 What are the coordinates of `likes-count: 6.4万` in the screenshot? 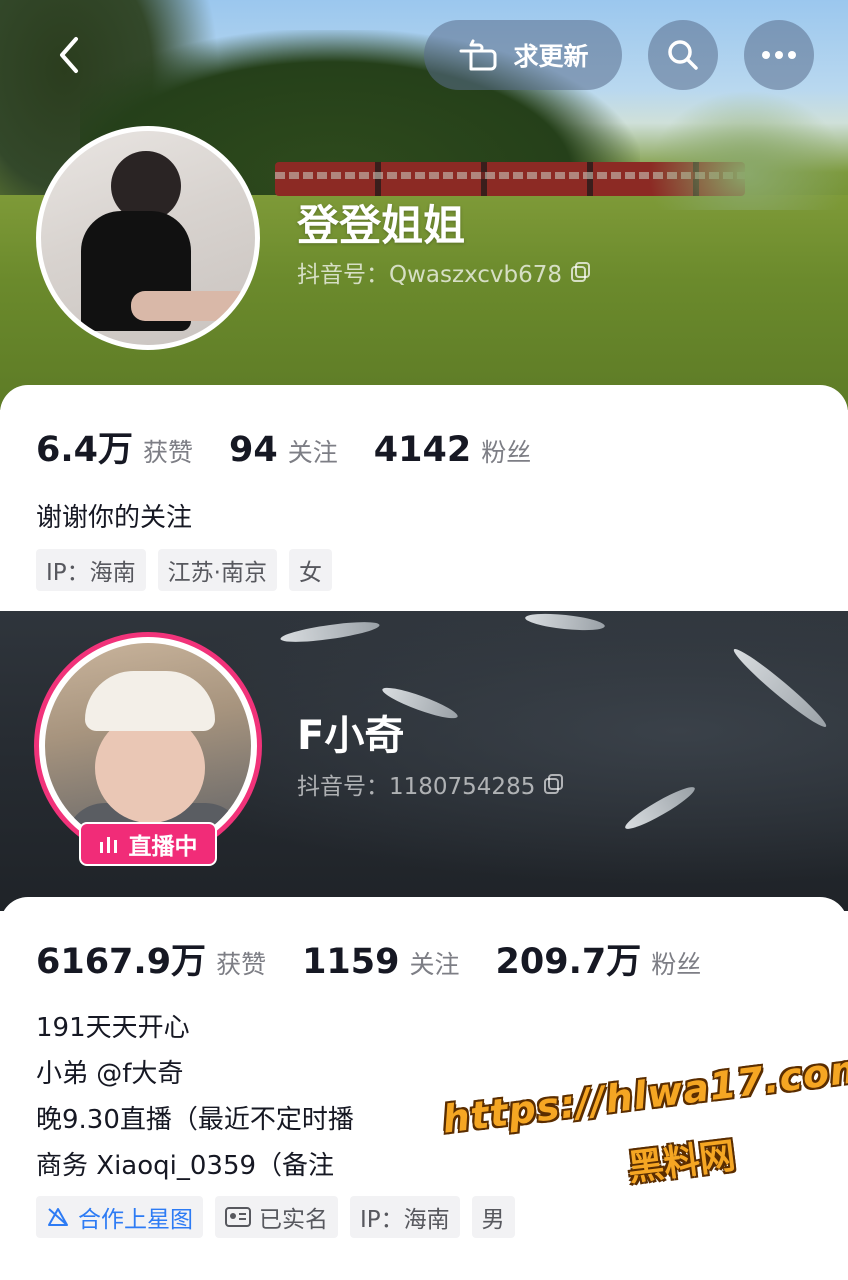 It's located at (85, 450).